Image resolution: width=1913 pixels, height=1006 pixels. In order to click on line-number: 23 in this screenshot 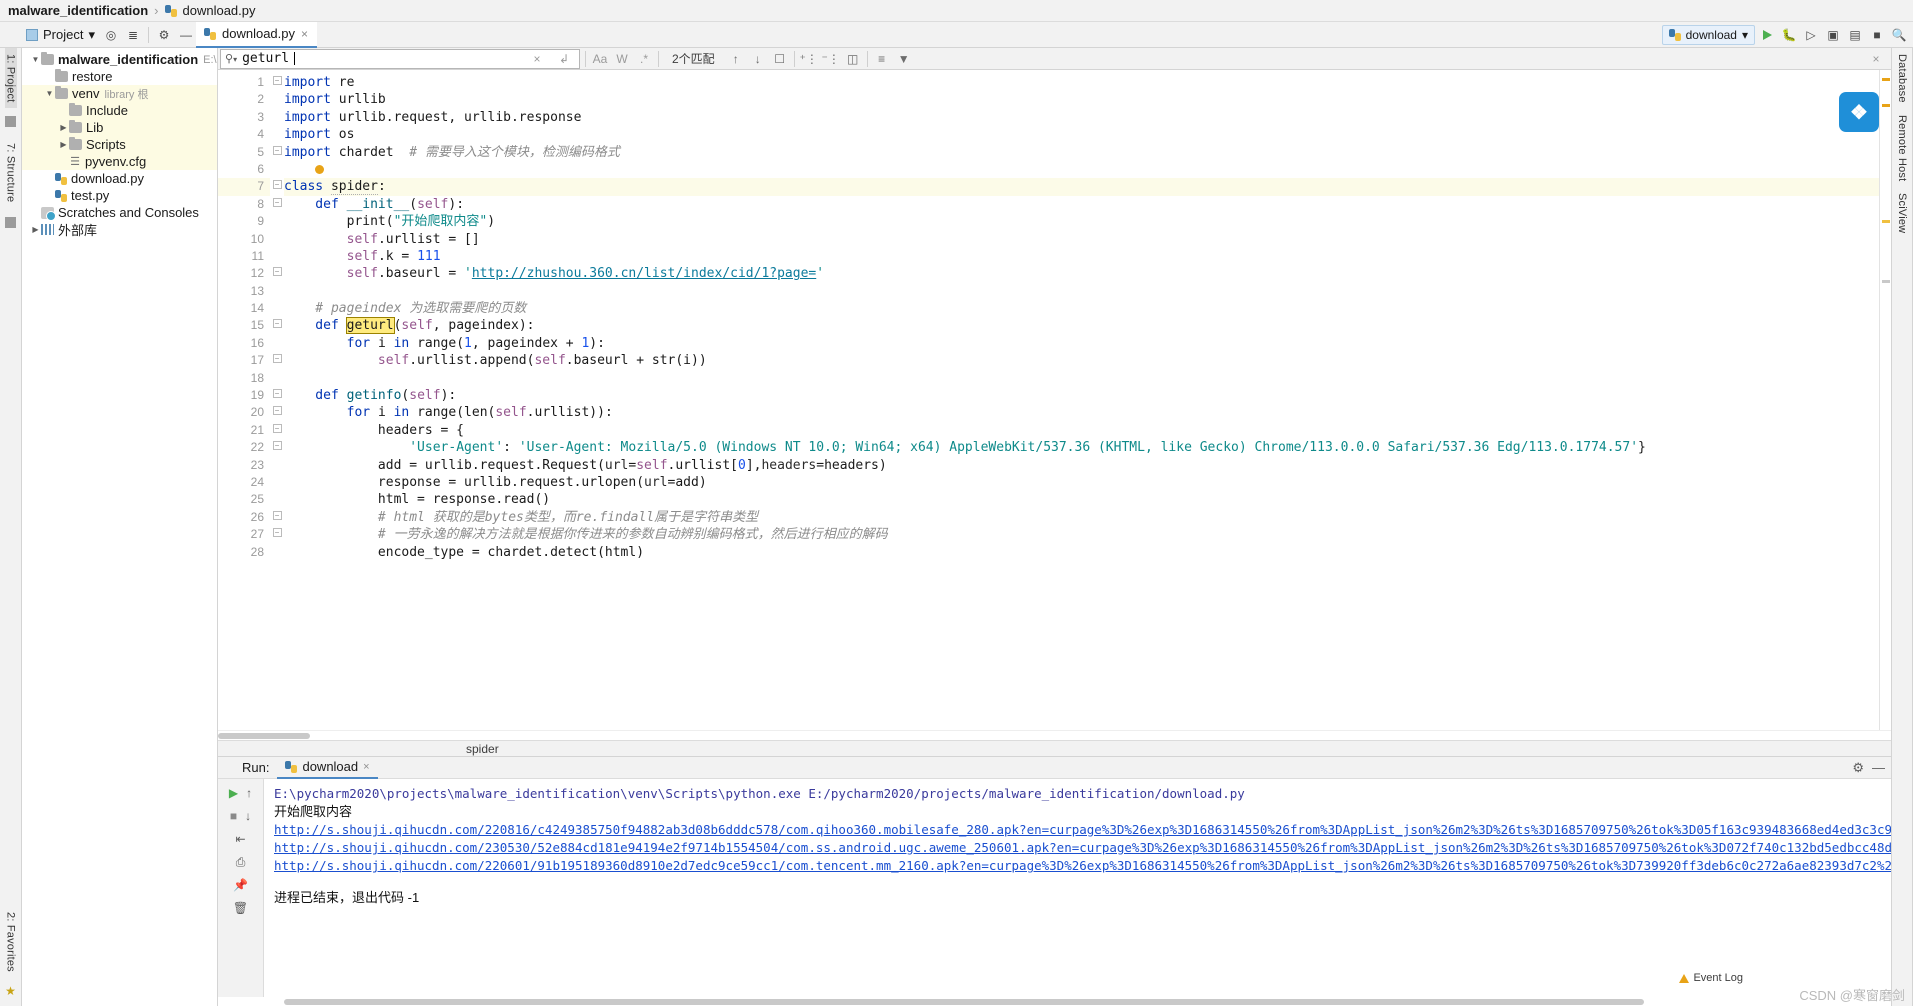, I will do `click(244, 465)`.